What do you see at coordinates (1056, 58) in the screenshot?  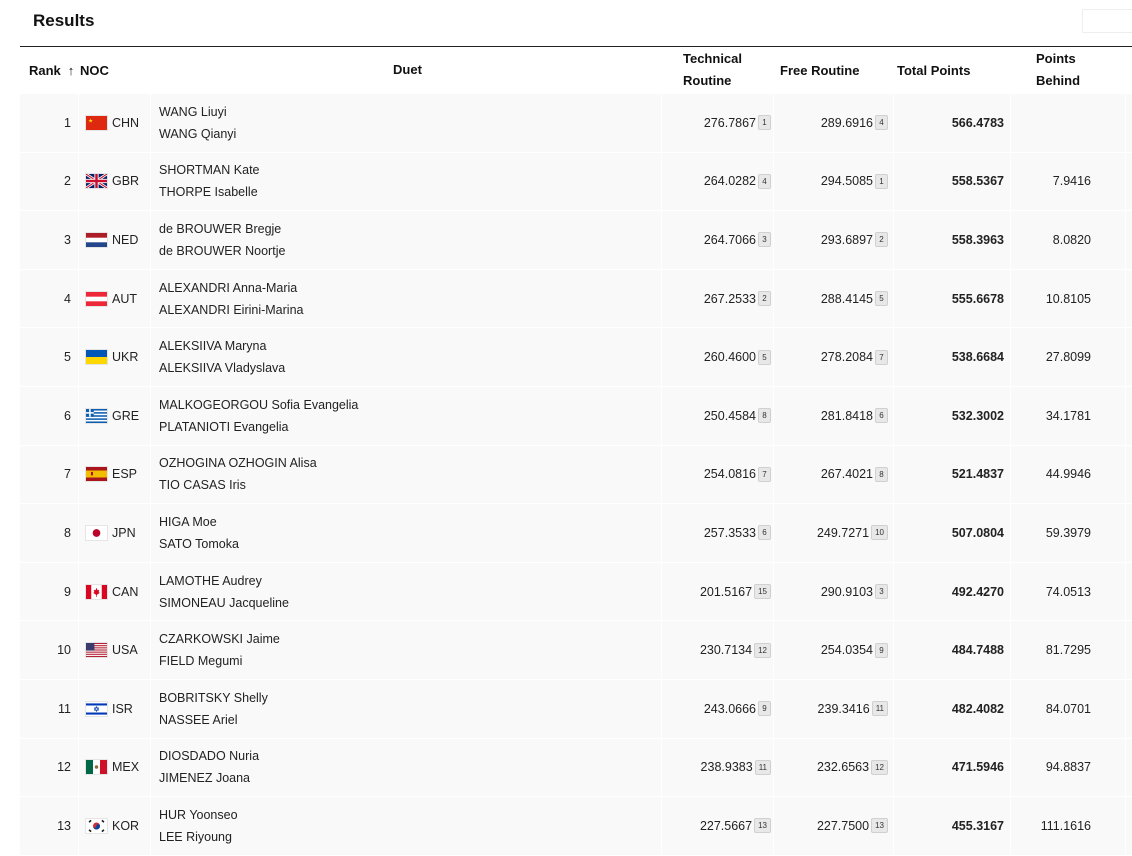 I see `behind-header-line1: Points` at bounding box center [1056, 58].